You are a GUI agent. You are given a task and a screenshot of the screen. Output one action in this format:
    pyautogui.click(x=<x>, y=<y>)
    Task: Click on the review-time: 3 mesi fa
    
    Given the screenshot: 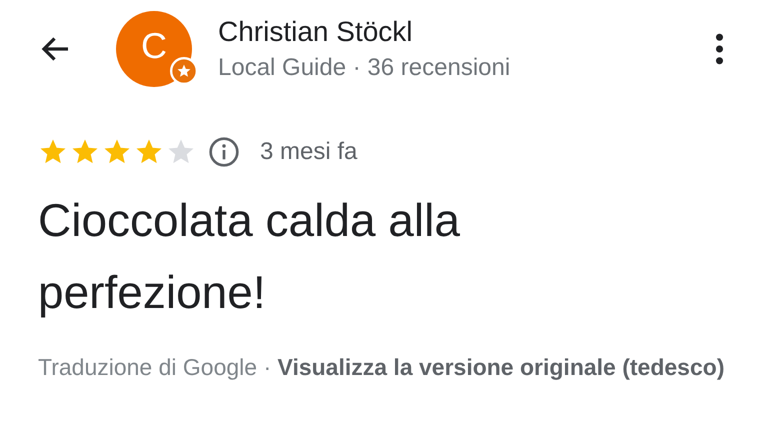 What is the action you would take?
    pyautogui.click(x=309, y=152)
    